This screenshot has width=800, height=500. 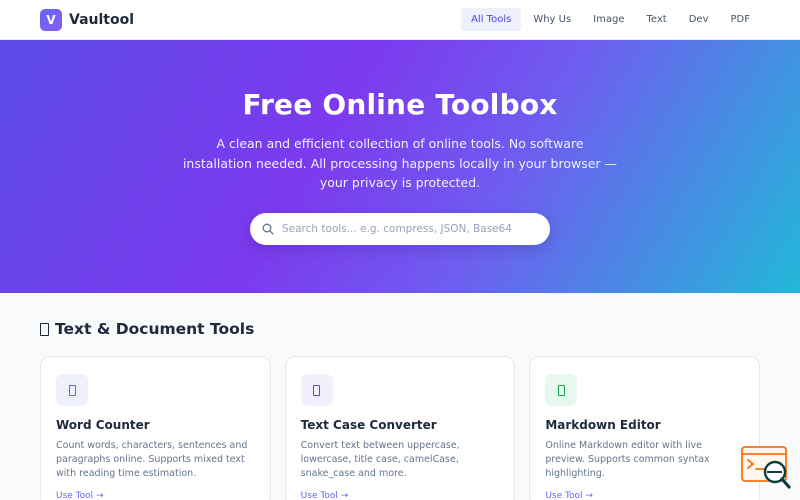 I want to click on search-bar, so click(x=400, y=228).